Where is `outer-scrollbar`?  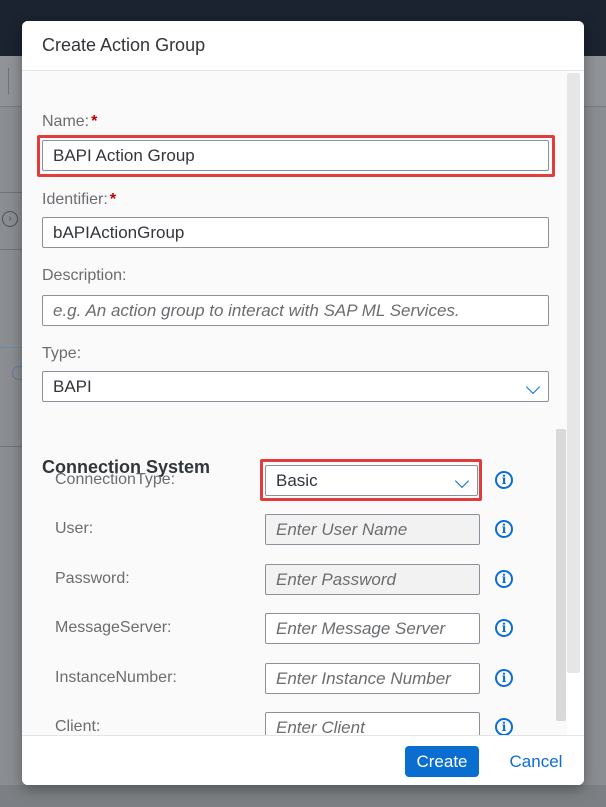
outer-scrollbar is located at coordinates (573, 373).